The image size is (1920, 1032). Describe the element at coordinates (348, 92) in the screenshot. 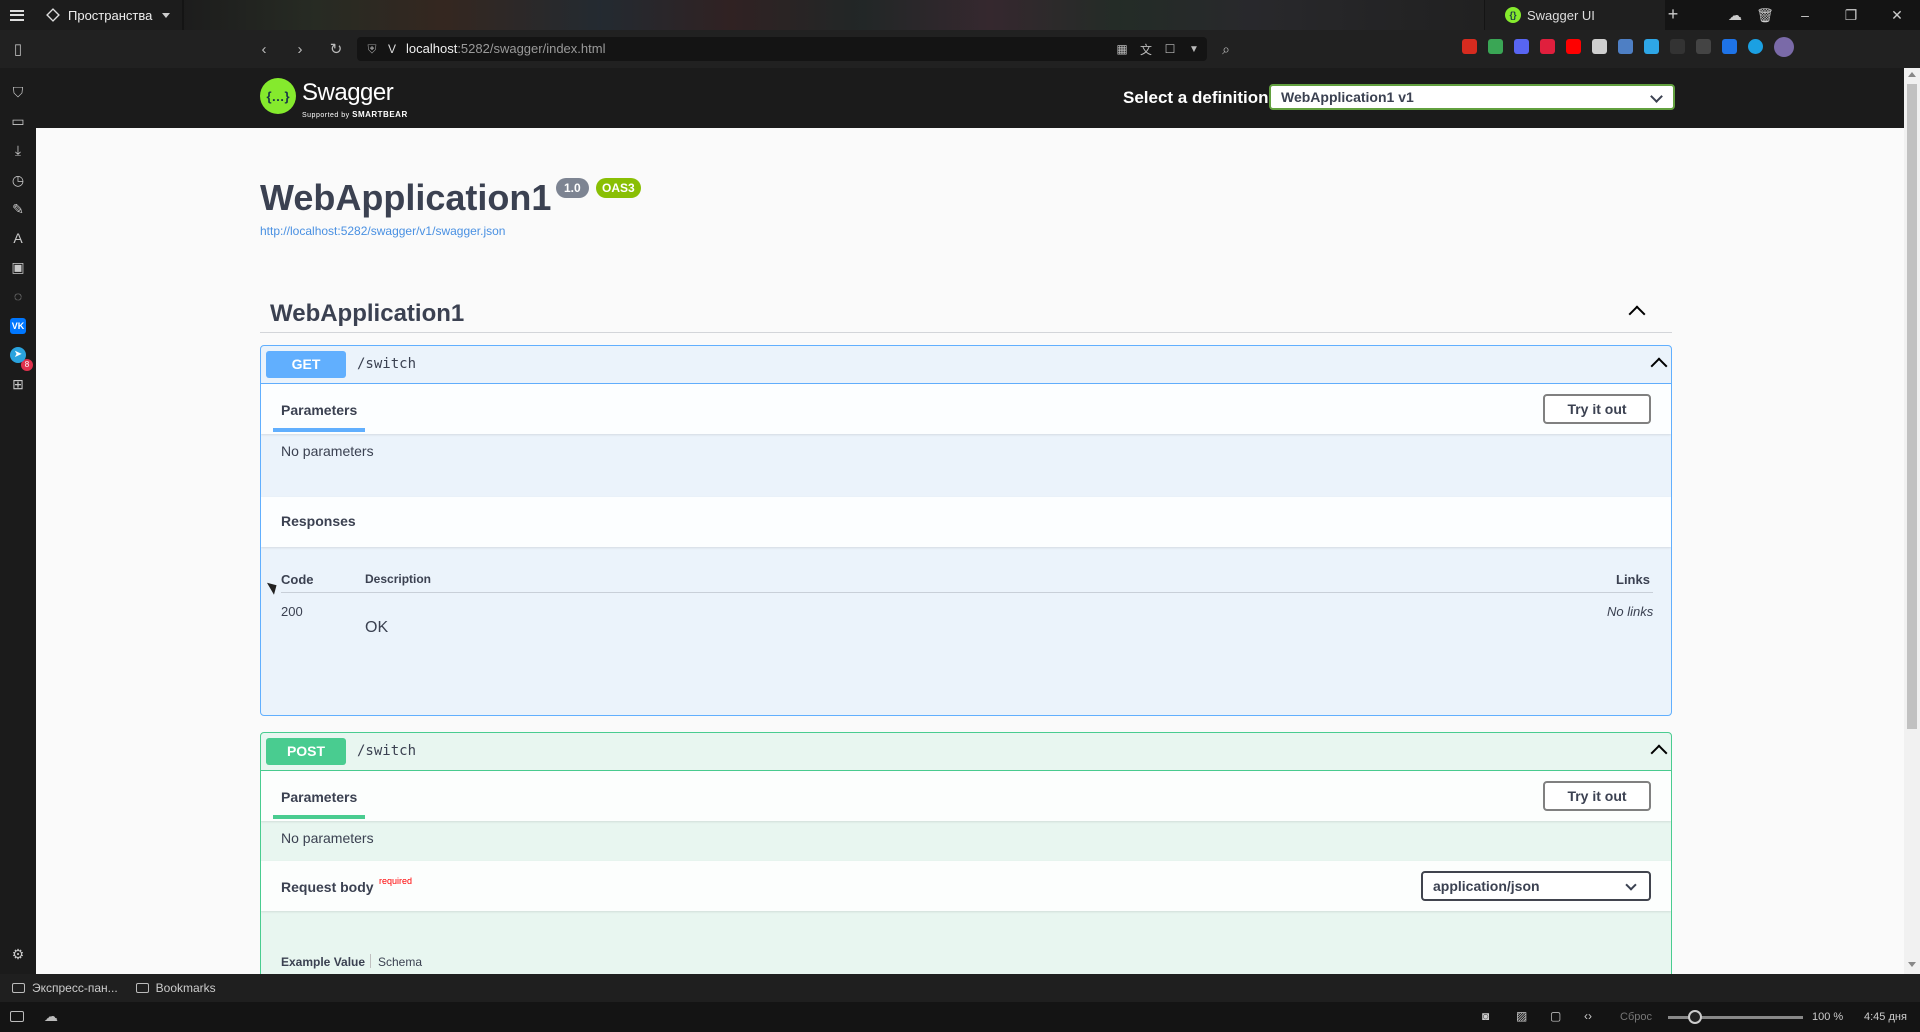

I see `swagger-logo-text: Swagger` at that location.